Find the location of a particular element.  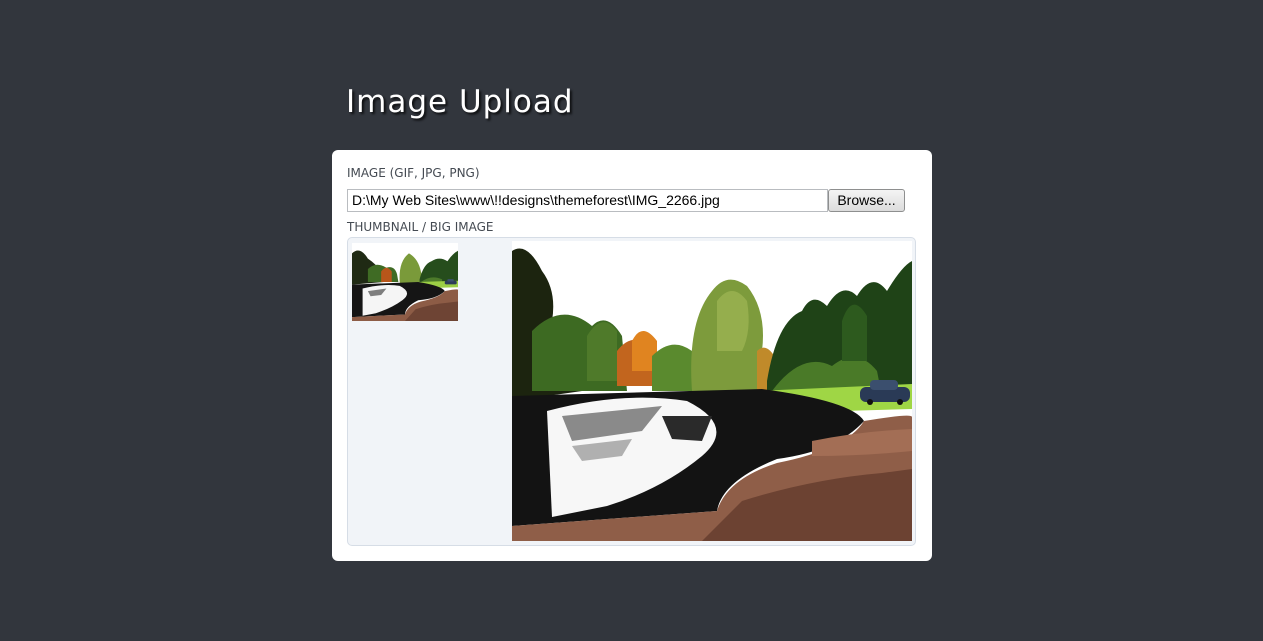

image-field-label: IMAGE (GIF, JPG, PNG) is located at coordinates (413, 173).